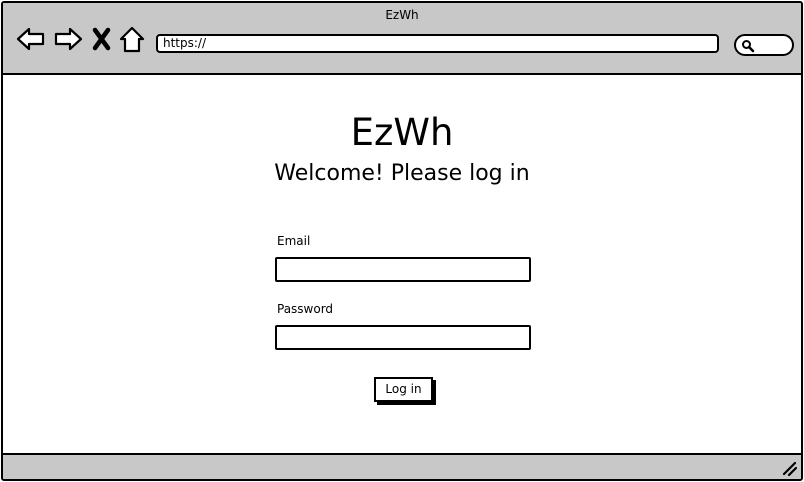 This screenshot has width=804, height=482. Describe the element at coordinates (68, 39) in the screenshot. I see `forward-arrow-icon` at that location.